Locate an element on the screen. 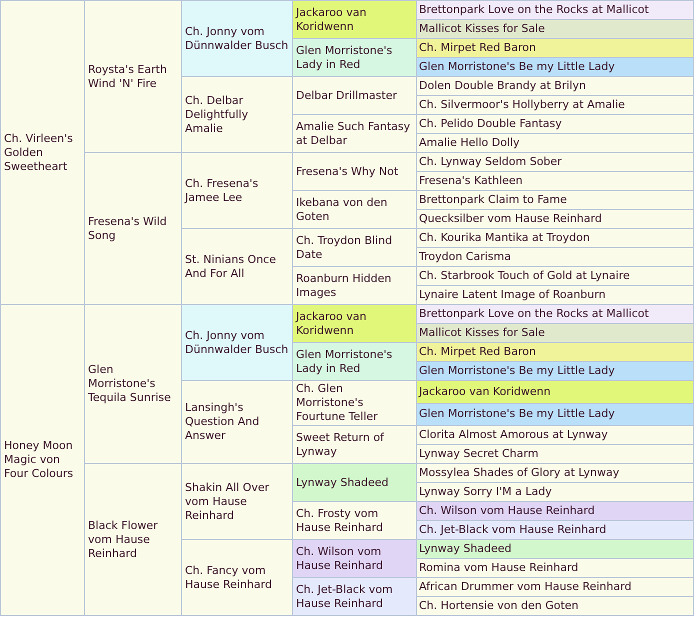 This screenshot has width=694, height=624. dog-name-cell: Clorita Almost Amorous at Lynway is located at coordinates (555, 435).